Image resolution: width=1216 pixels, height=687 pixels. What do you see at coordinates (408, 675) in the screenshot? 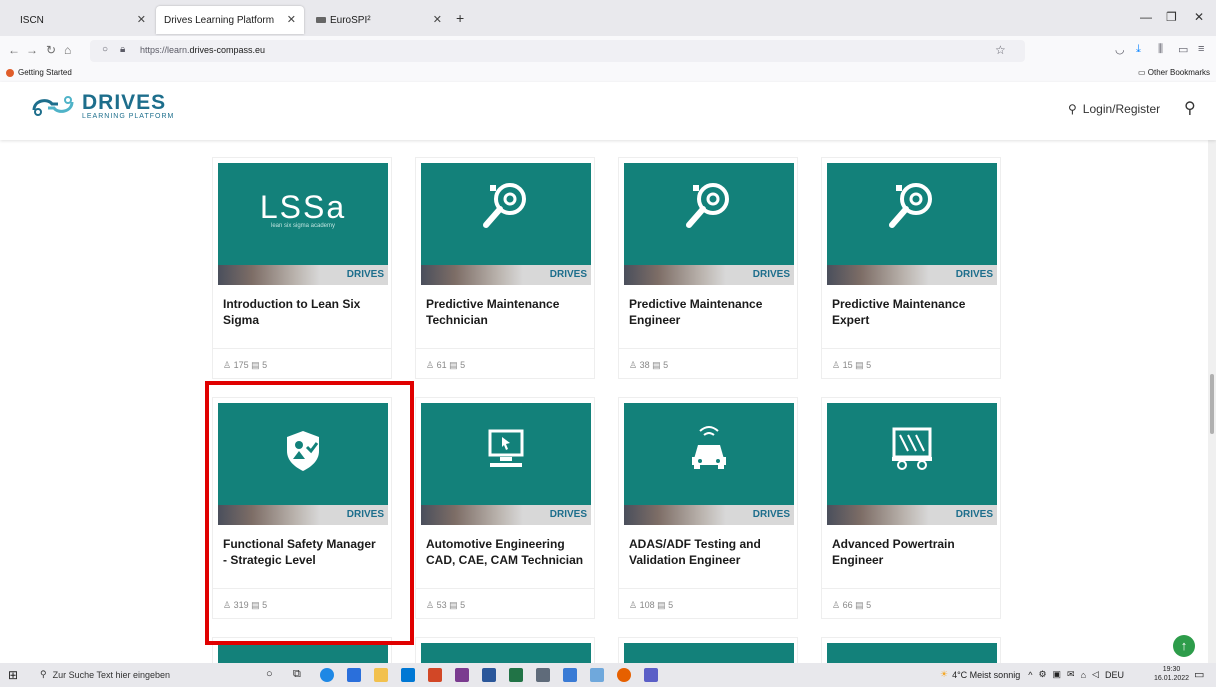
I see `mail-icon` at bounding box center [408, 675].